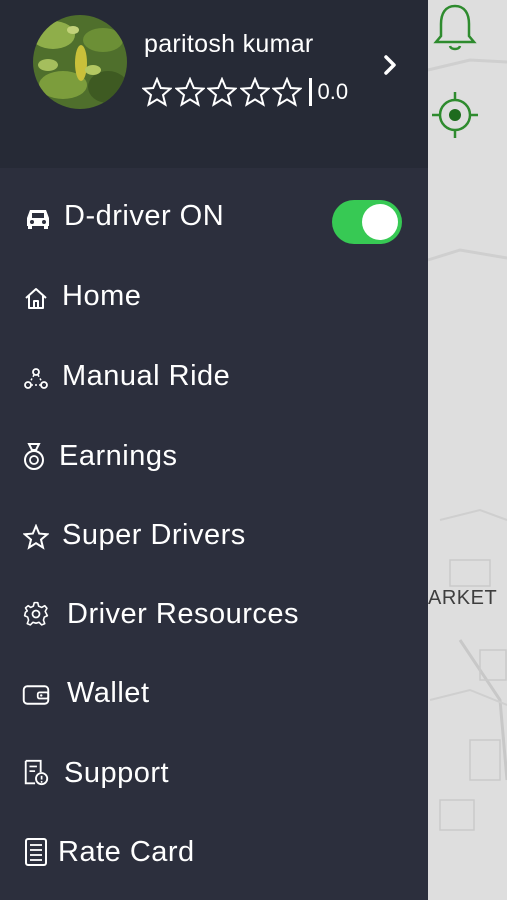 The width and height of the screenshot is (507, 900). Describe the element at coordinates (36, 298) in the screenshot. I see `home-icon` at that location.